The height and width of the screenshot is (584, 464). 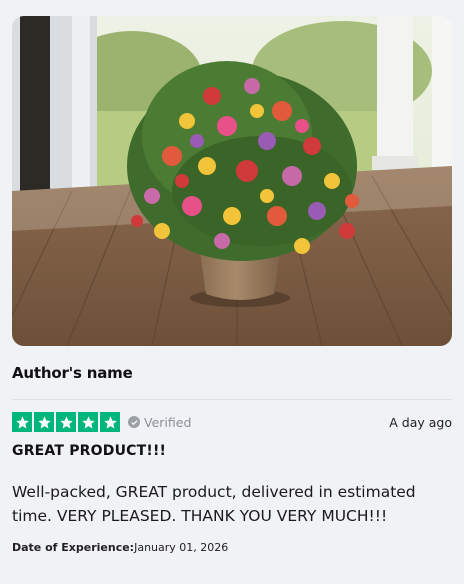 What do you see at coordinates (168, 422) in the screenshot?
I see `verified-label: Verified` at bounding box center [168, 422].